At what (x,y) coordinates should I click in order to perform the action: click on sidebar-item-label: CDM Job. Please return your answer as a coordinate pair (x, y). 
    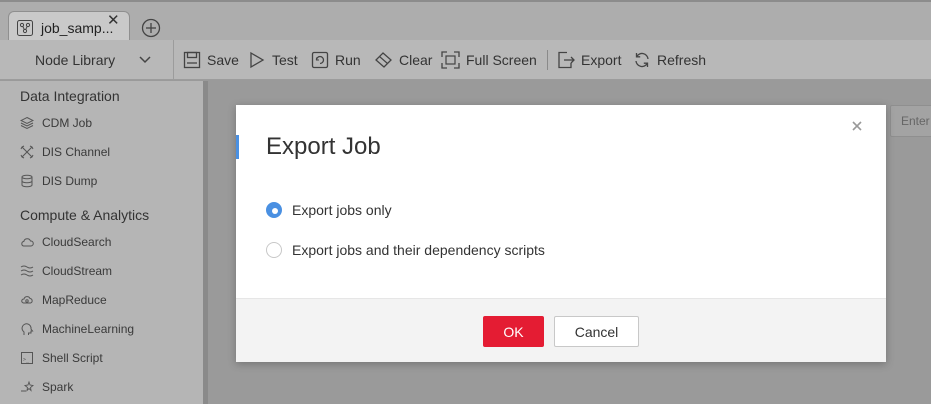
    Looking at the image, I should click on (67, 123).